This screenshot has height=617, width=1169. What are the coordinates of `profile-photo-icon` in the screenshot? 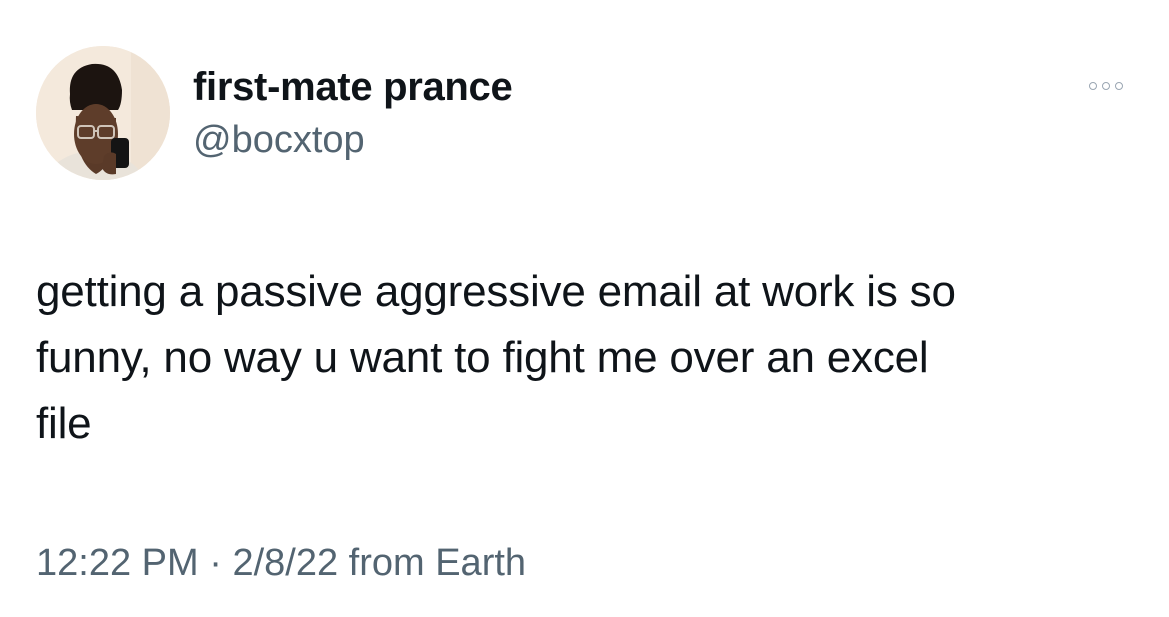 It's located at (103, 113).